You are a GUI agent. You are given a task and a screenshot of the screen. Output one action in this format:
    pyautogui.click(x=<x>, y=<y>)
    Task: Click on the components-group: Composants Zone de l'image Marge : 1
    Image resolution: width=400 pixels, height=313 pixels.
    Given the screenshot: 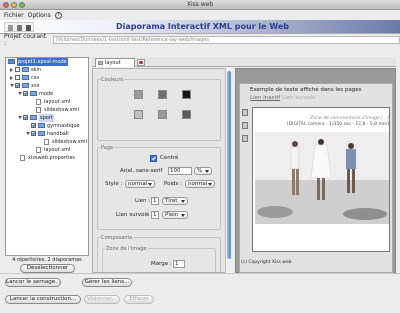 What is the action you would take?
    pyautogui.click(x=159, y=253)
    